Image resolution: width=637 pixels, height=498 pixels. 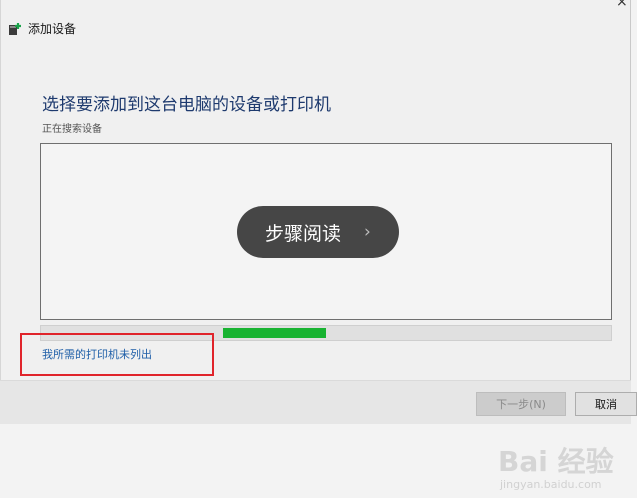 I want to click on highlight-annotation, so click(x=117, y=354).